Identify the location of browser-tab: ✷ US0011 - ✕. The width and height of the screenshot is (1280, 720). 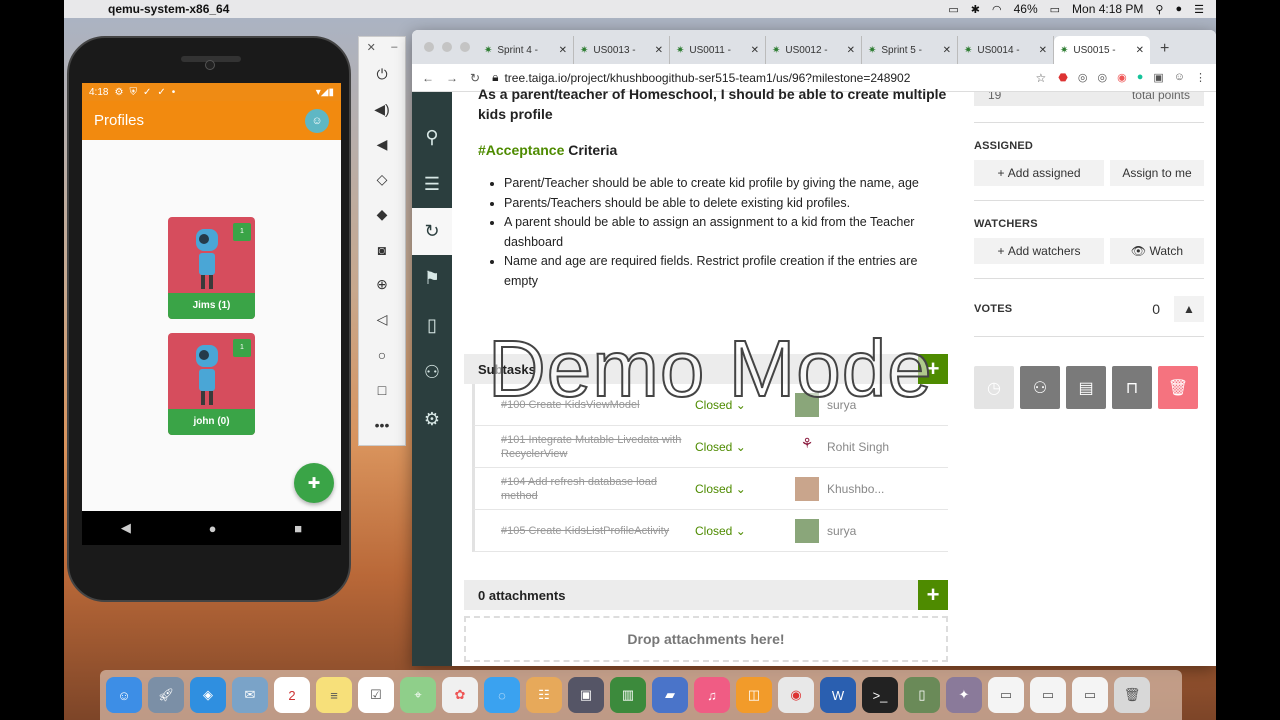
(718, 50).